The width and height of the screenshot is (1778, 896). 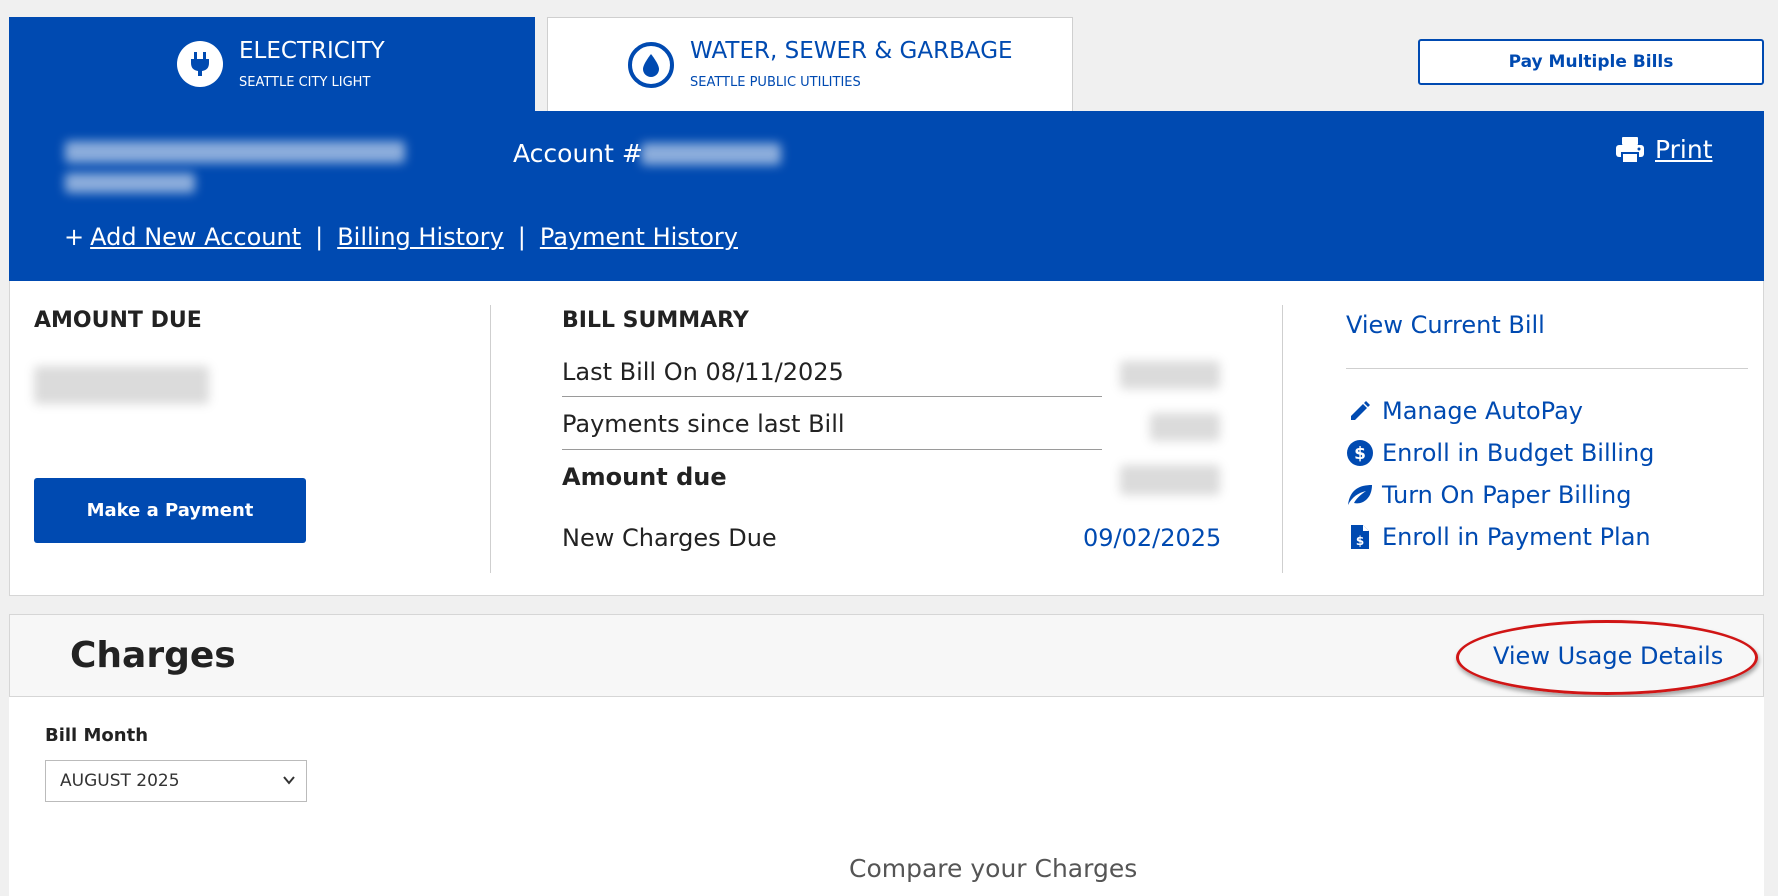 What do you see at coordinates (1170, 480) in the screenshot?
I see `amount-due-total-redacted` at bounding box center [1170, 480].